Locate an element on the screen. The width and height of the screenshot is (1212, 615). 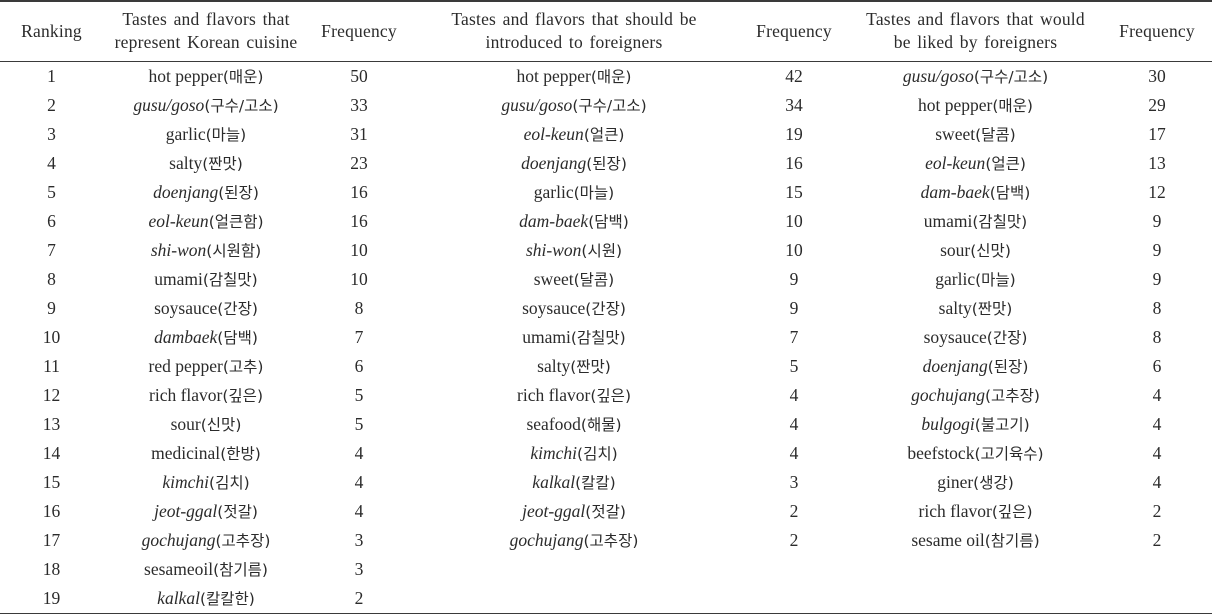
table-row: 13 sour(신맛) 5 seafood(해물) 4 bulgogi(불고기) 4 is located at coordinates (606, 424).